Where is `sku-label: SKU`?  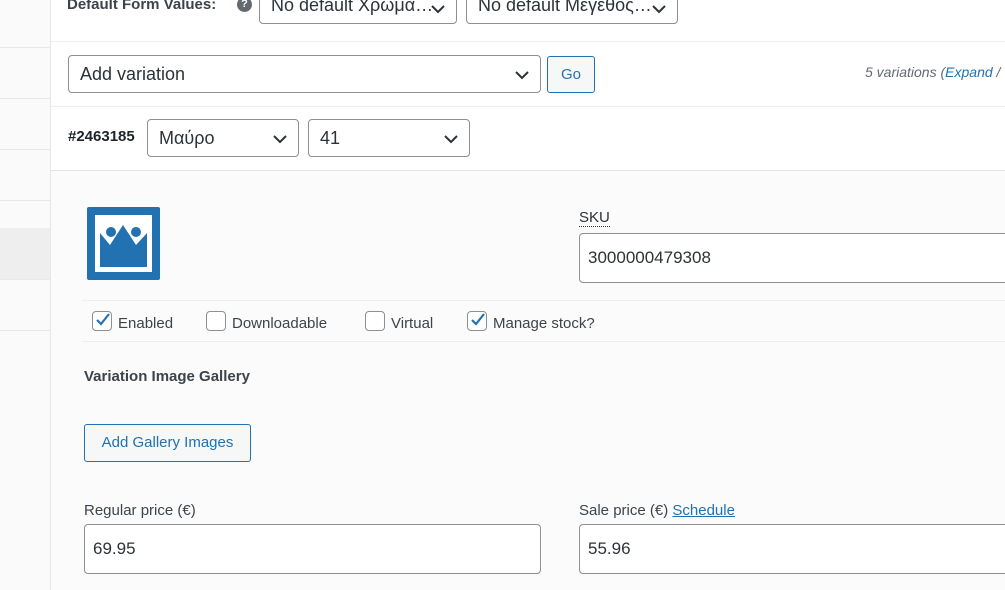 sku-label: SKU is located at coordinates (594, 218).